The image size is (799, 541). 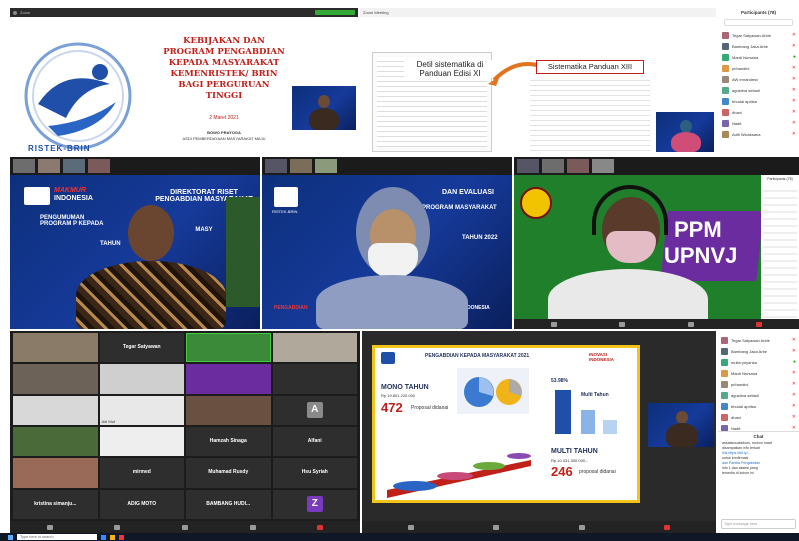 What do you see at coordinates (224, 138) in the screenshot?
I see `presenter-title: ASDI PEMBERDAYAAN MASYARAKAT MAJU` at bounding box center [224, 138].